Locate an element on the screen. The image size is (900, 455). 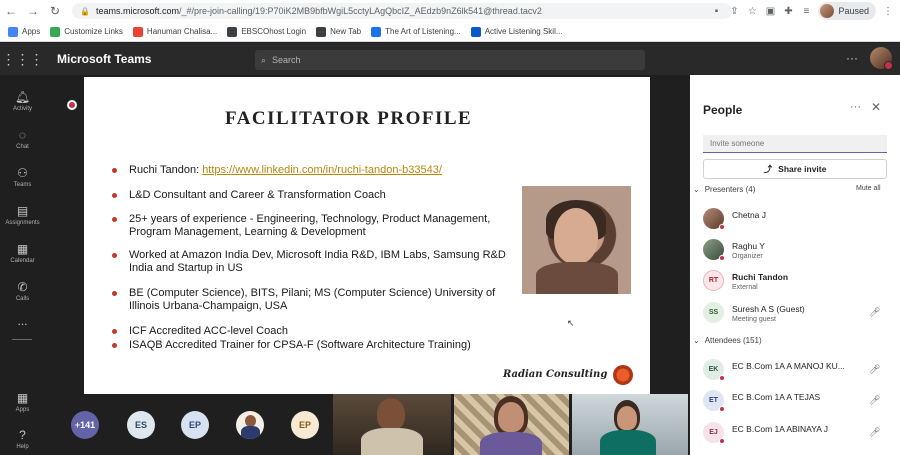
bullet-text: ICF Accredited ACC-level Coach is located at coordinates (208, 331).